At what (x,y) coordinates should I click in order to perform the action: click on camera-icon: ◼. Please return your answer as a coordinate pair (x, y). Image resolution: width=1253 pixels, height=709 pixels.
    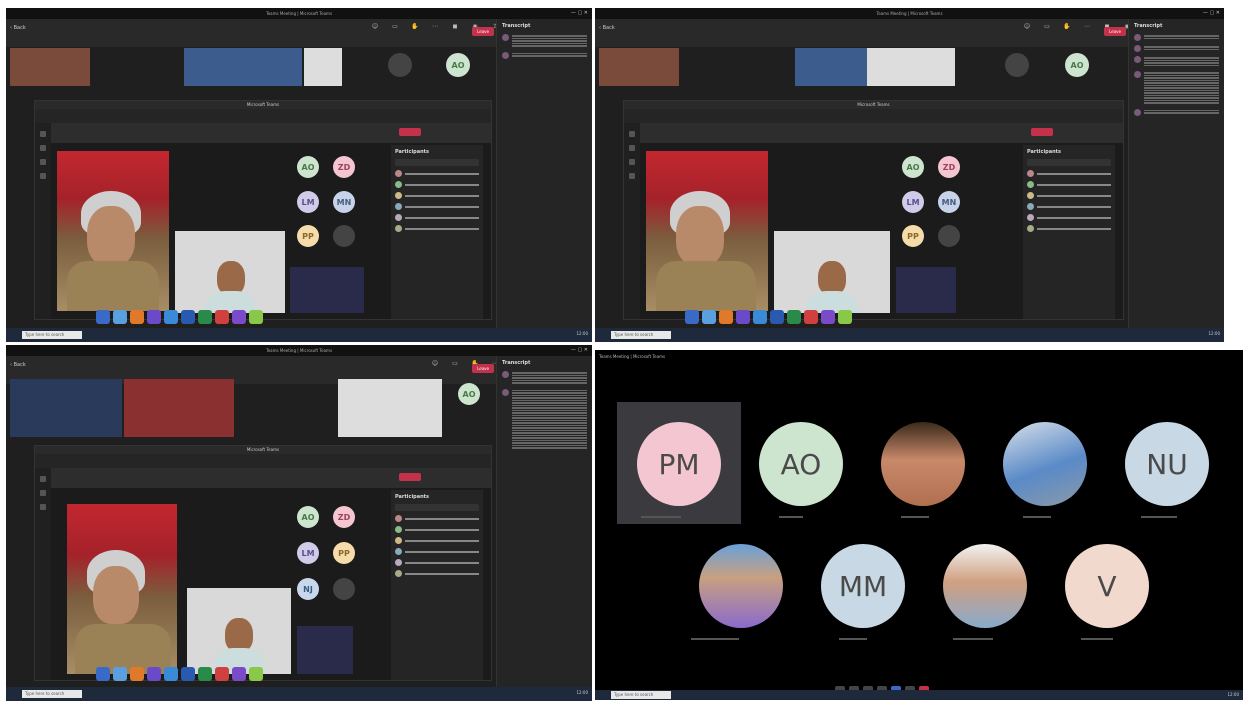
    Looking at the image, I should click on (455, 31).